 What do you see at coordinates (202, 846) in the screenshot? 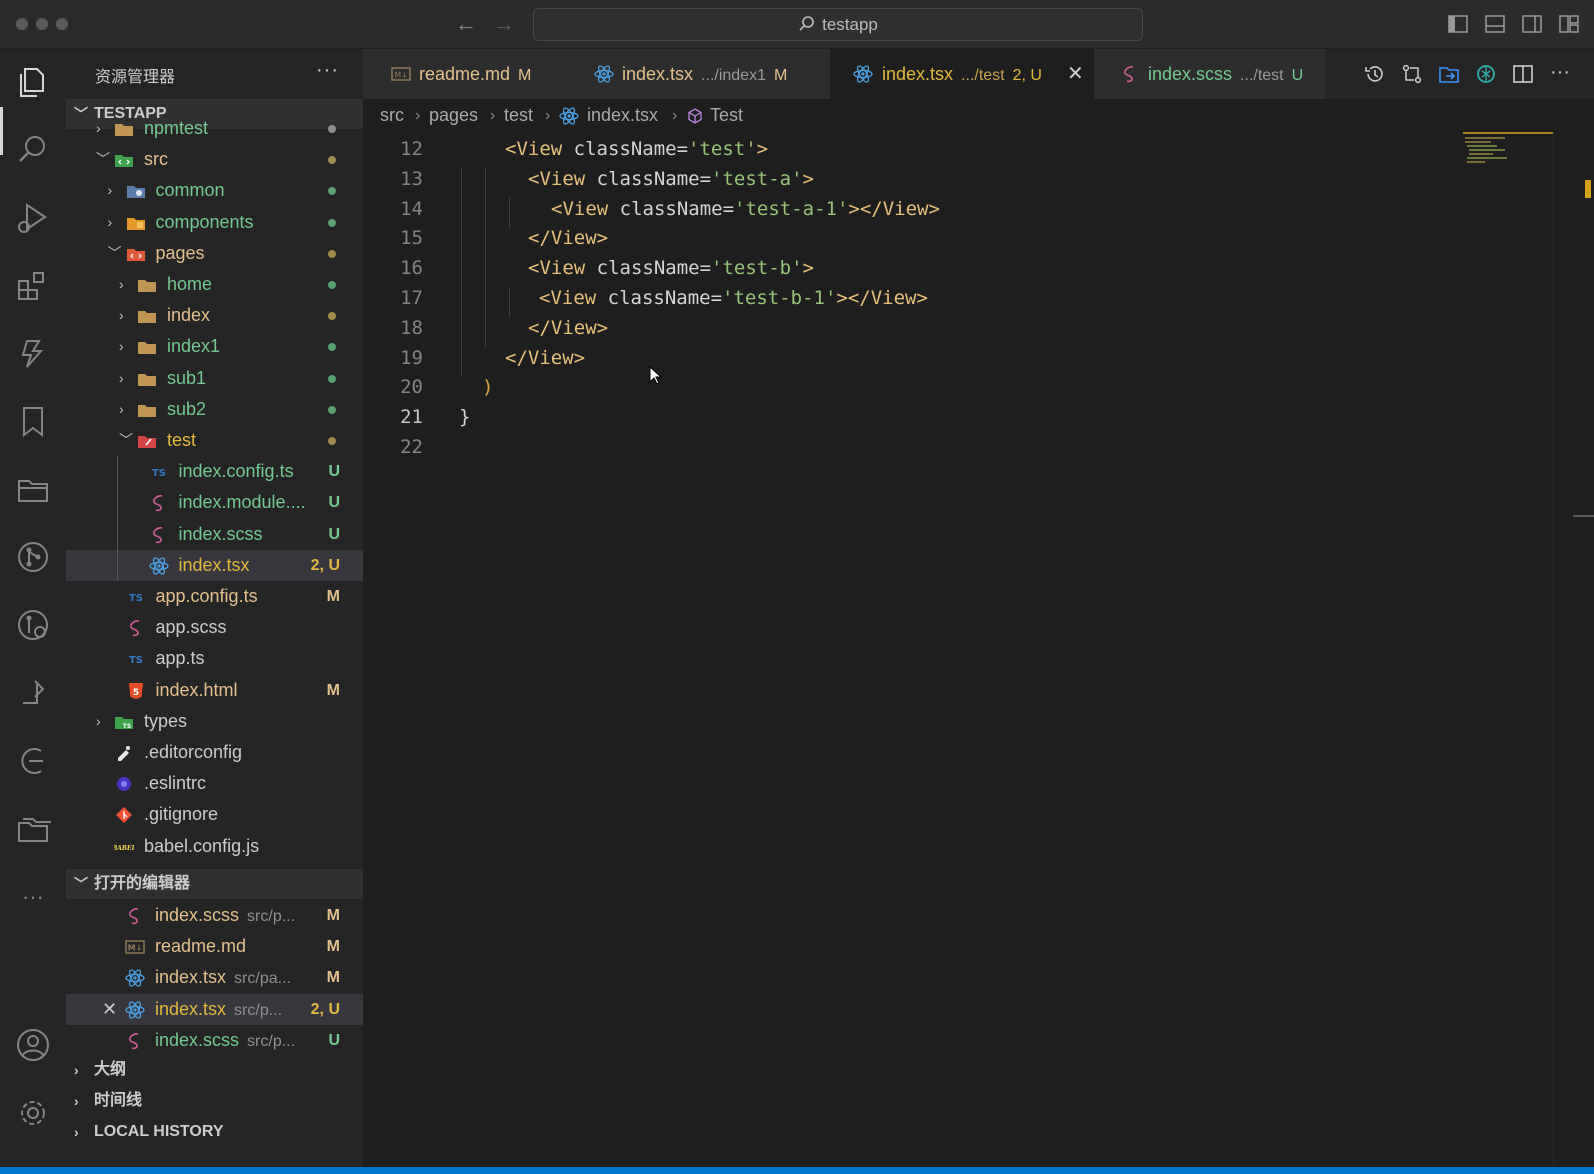
I see `tree-item-label: babel.config.js` at bounding box center [202, 846].